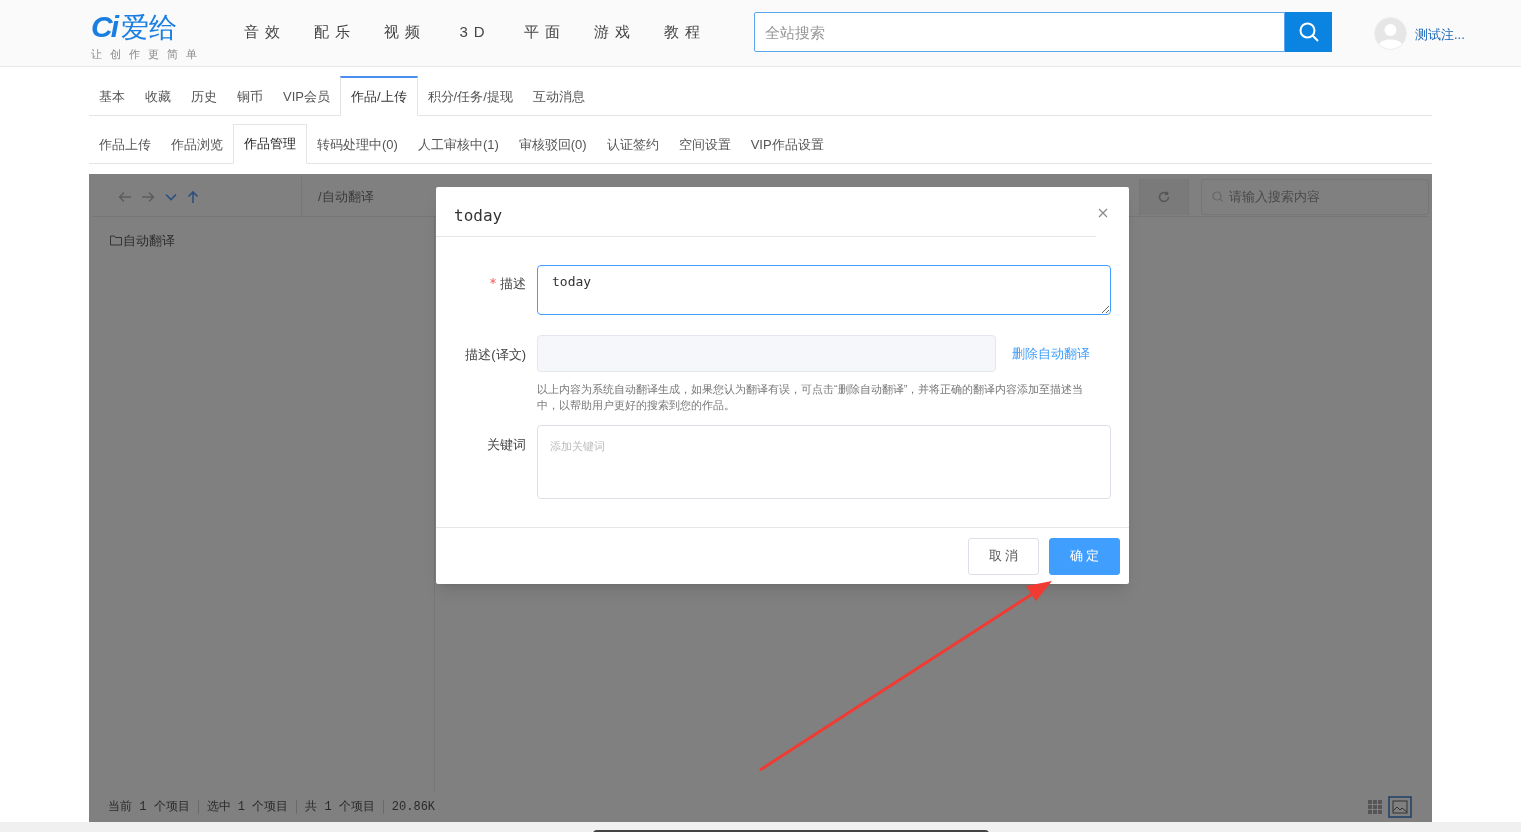 The height and width of the screenshot is (832, 1521). Describe the element at coordinates (171, 196) in the screenshot. I see `chevron-down-icon` at that location.